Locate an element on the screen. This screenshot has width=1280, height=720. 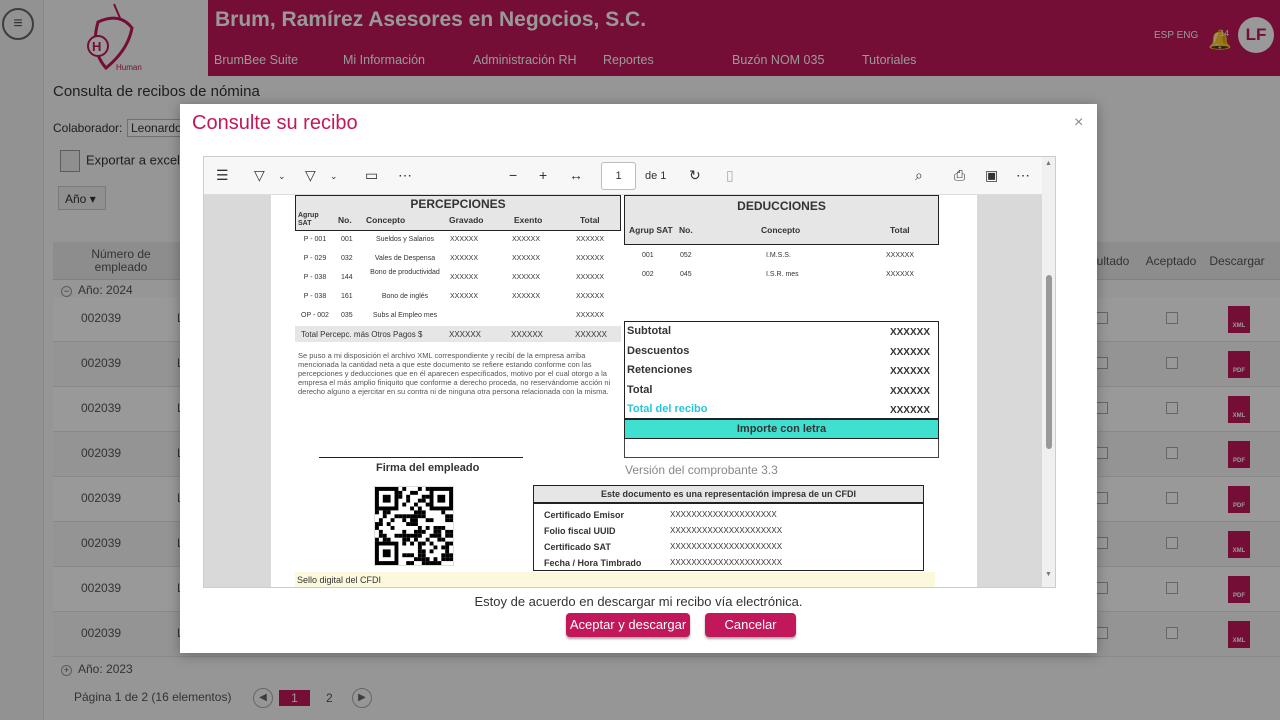
pdf-toolbar: ☰ ▽ ⌄ ▽ ⌄ ▭ ⋯ − + ↔ 1 de 1 ↻ ▯ ⌕ ⎙ ▣ ⋯ is located at coordinates (623, 176).